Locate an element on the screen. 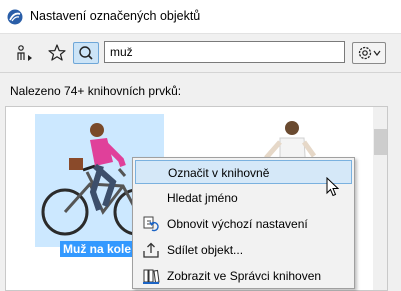  menu-item-label: Zobrazit ve Správci knihoven is located at coordinates (244, 276).